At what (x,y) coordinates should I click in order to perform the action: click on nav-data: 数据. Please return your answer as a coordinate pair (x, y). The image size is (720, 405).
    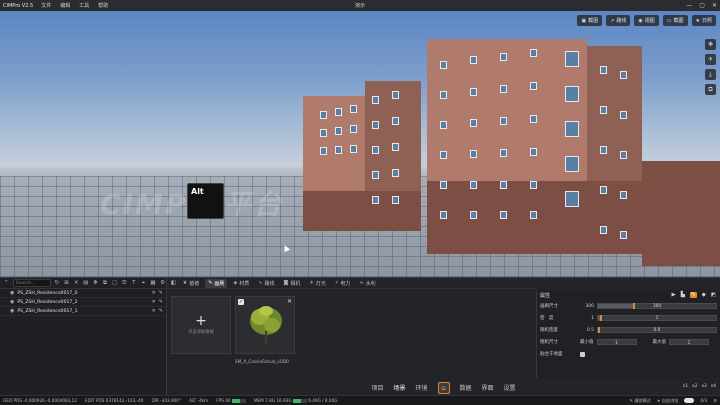
    Looking at the image, I should click on (466, 387).